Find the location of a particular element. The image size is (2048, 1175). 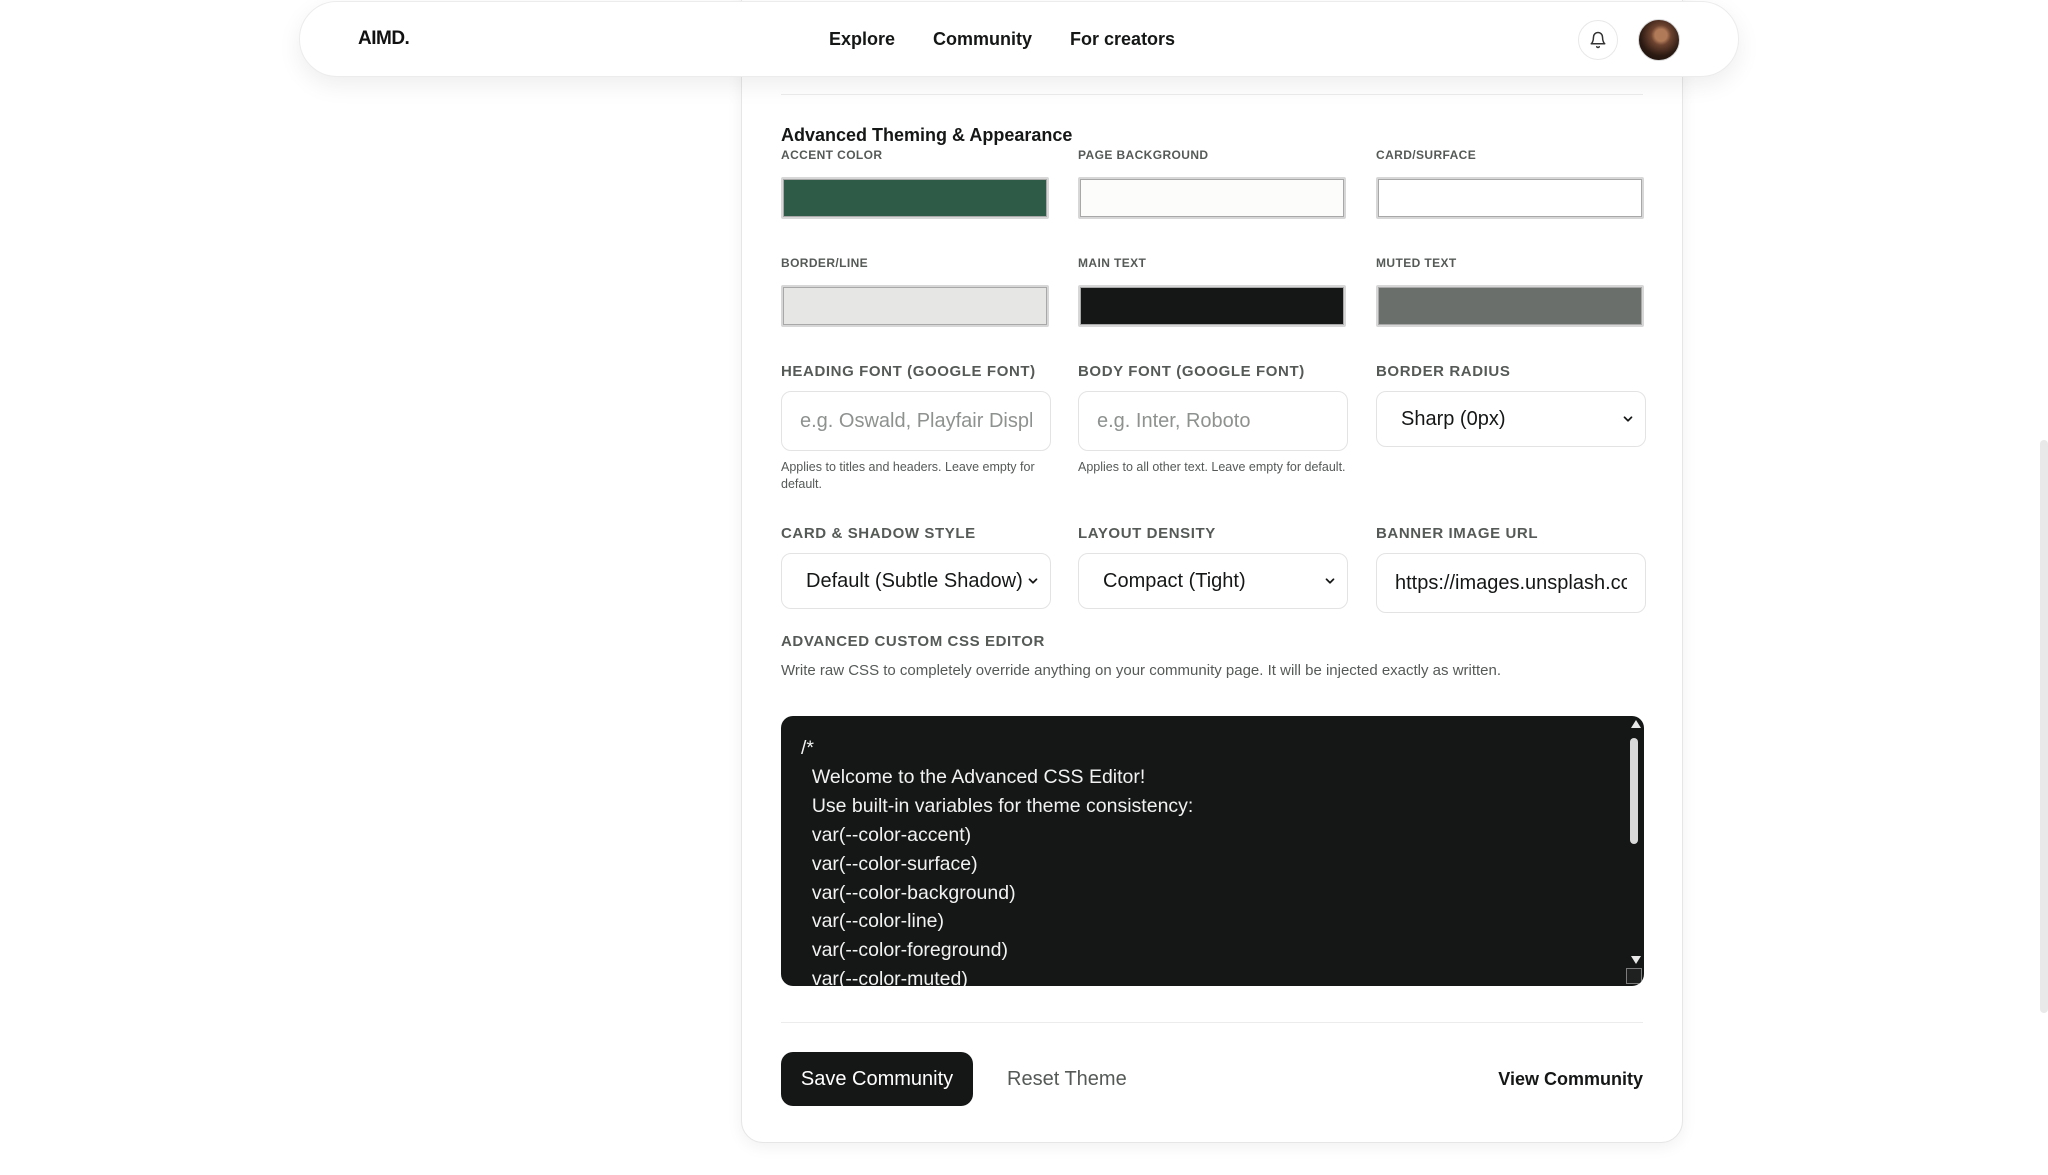

page-scrollbar is located at coordinates (2044, 726).